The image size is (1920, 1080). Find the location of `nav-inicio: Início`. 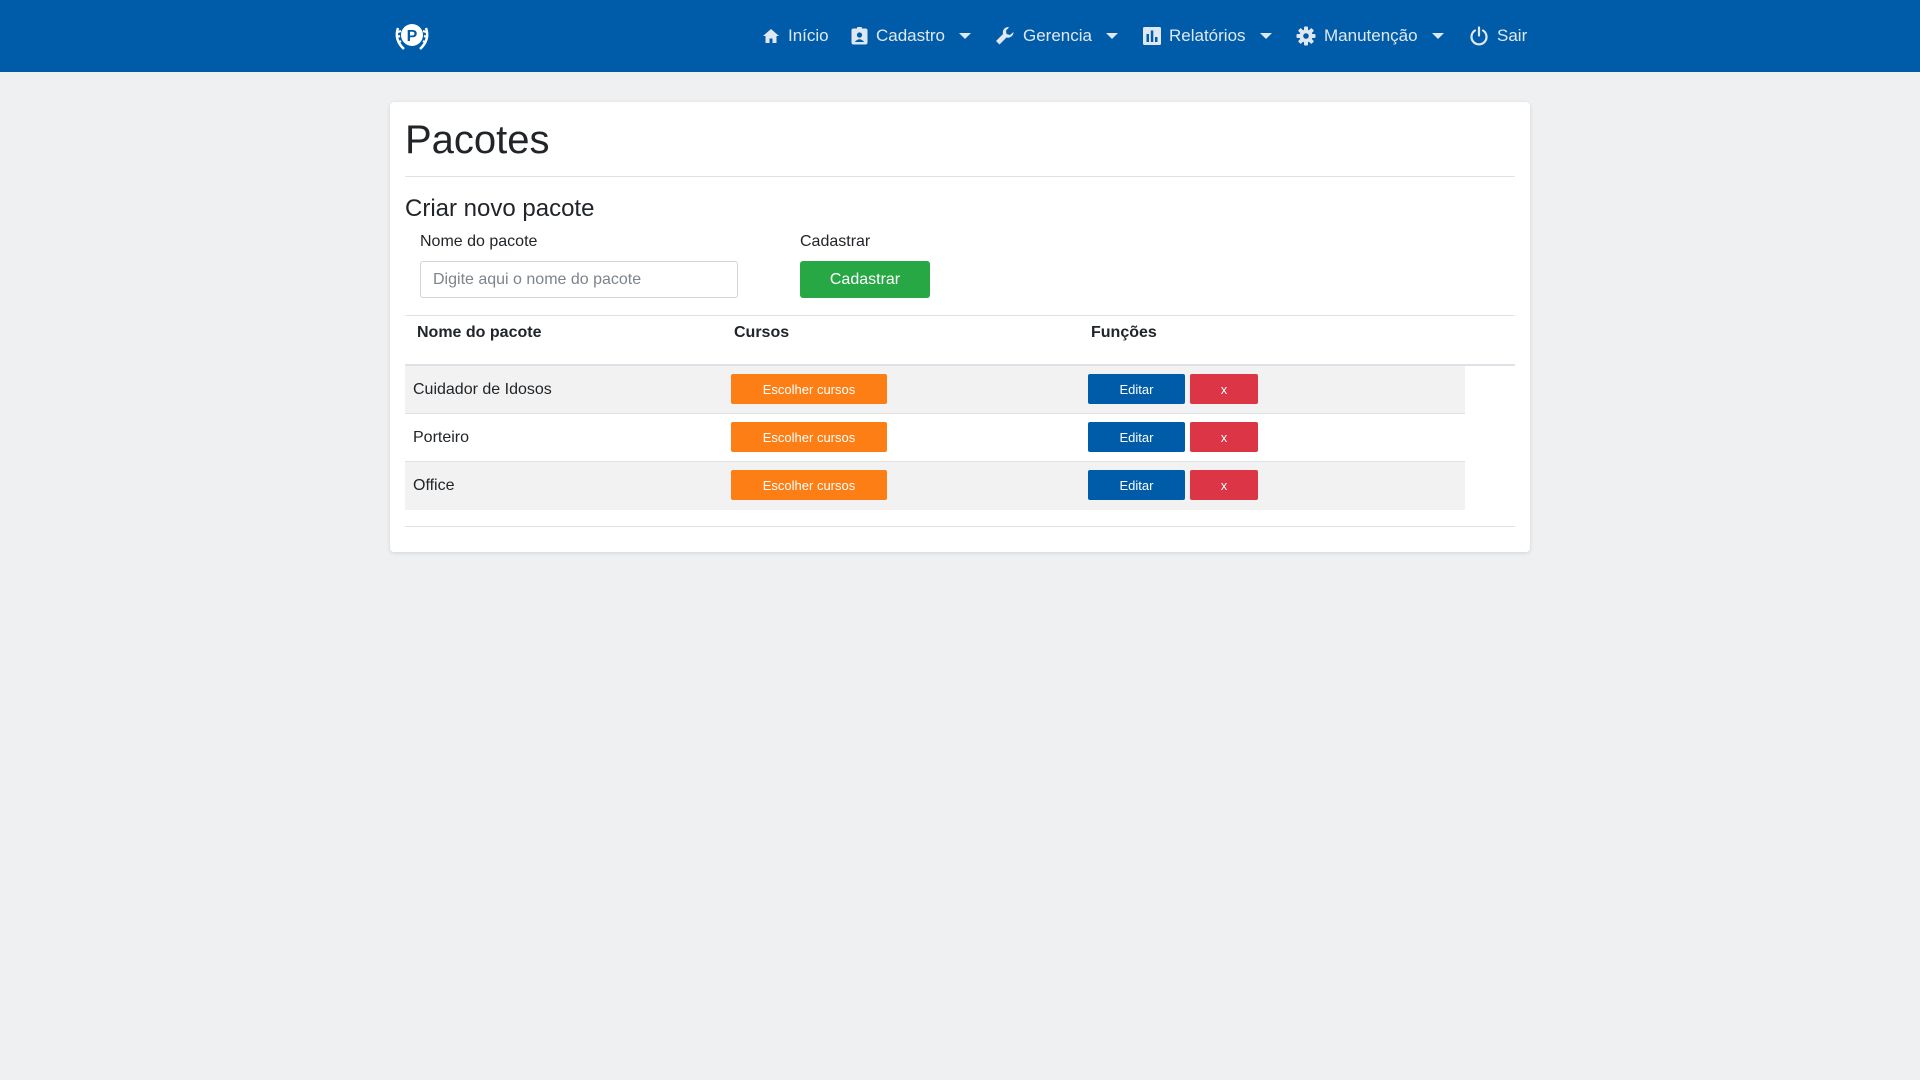

nav-inicio: Início is located at coordinates (795, 36).